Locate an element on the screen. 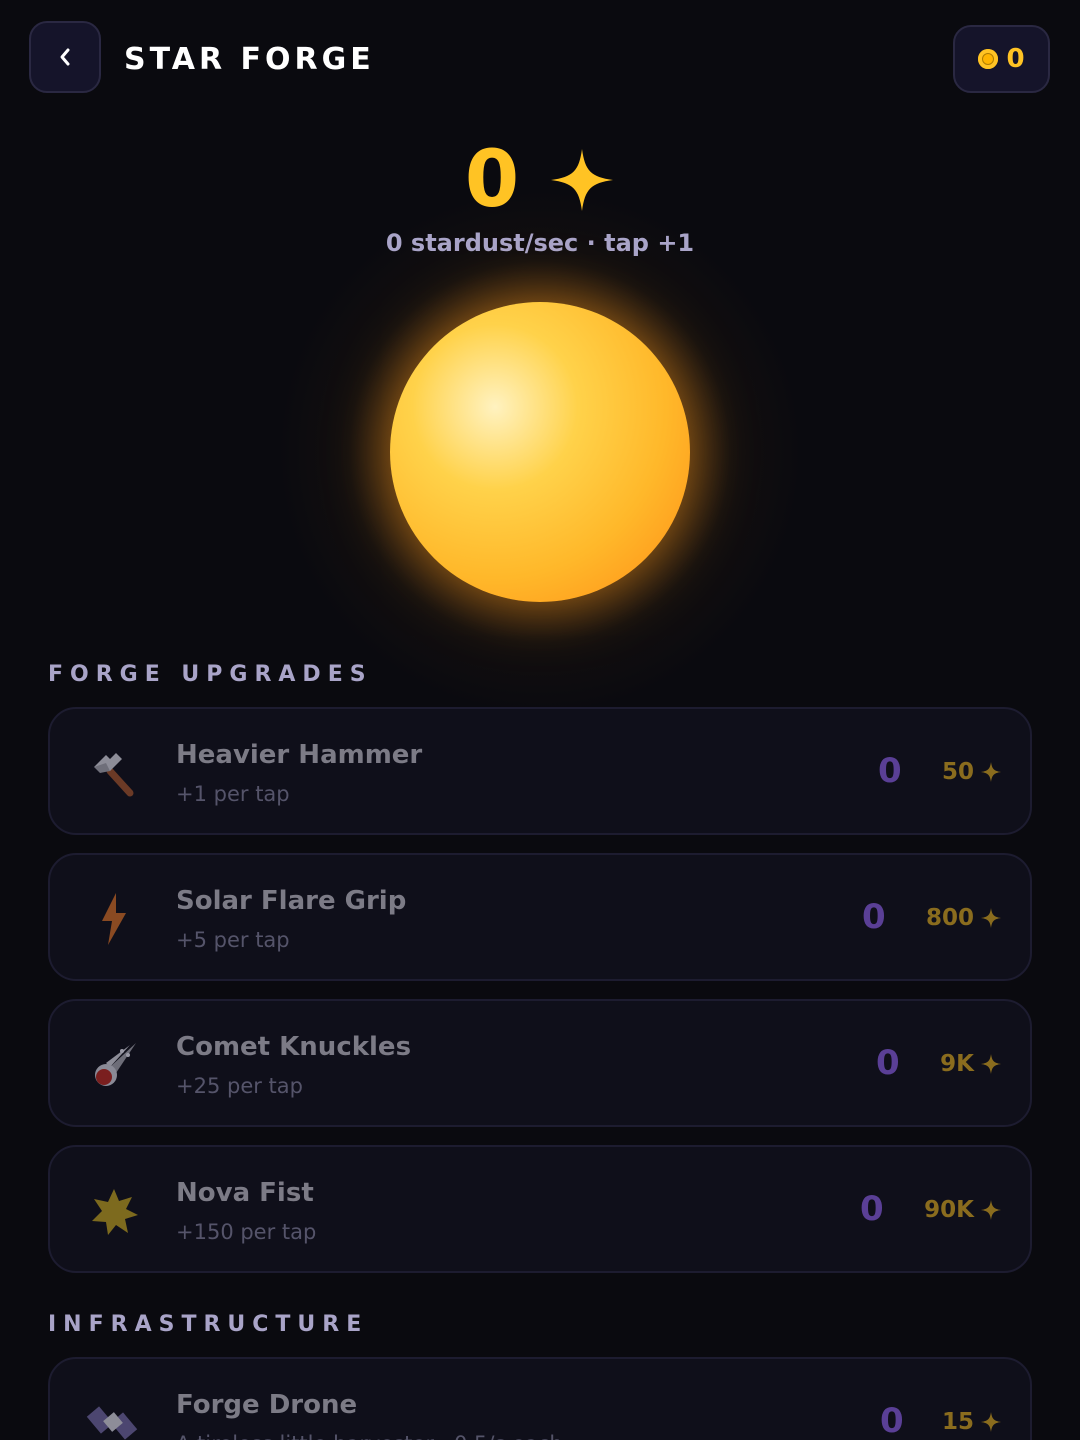 The height and width of the screenshot is (1440, 1080). upgrade-cost: 15 is located at coordinates (972, 1422).